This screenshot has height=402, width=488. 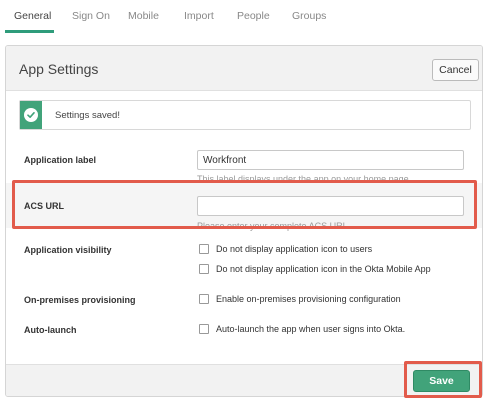 I want to click on application-label-input, so click(x=330, y=160).